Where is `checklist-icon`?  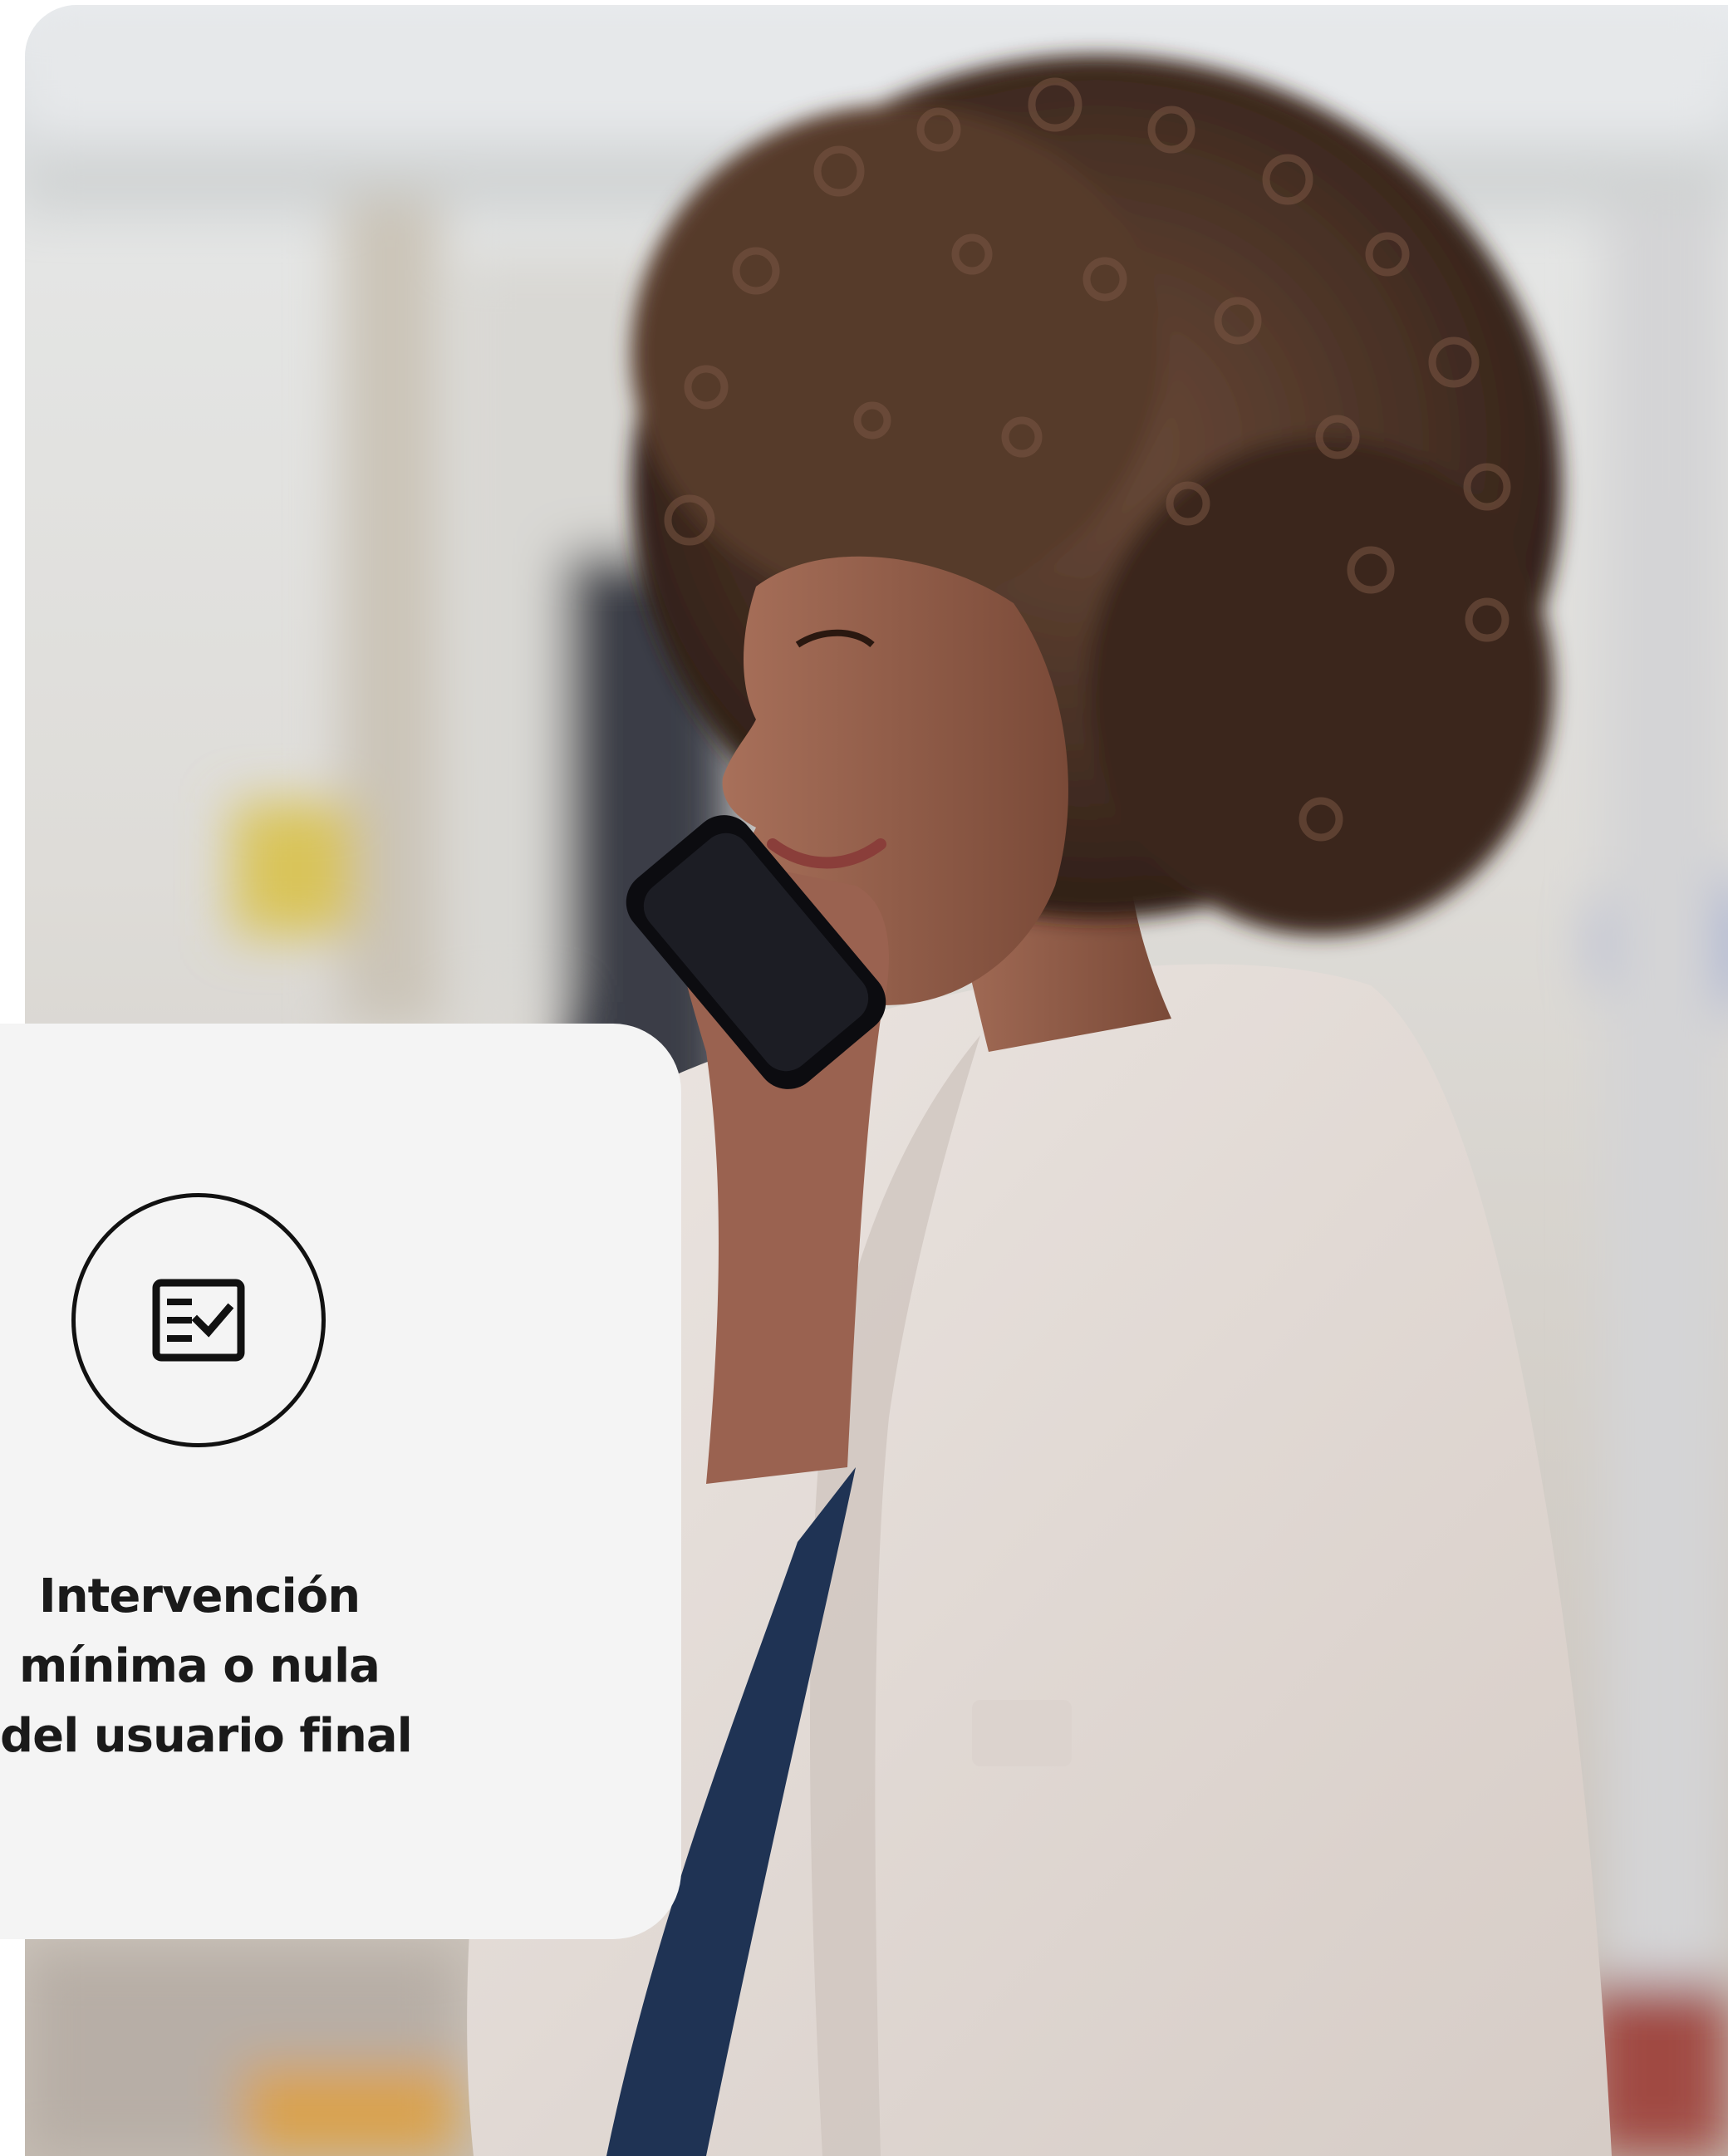
checklist-icon is located at coordinates (199, 1320).